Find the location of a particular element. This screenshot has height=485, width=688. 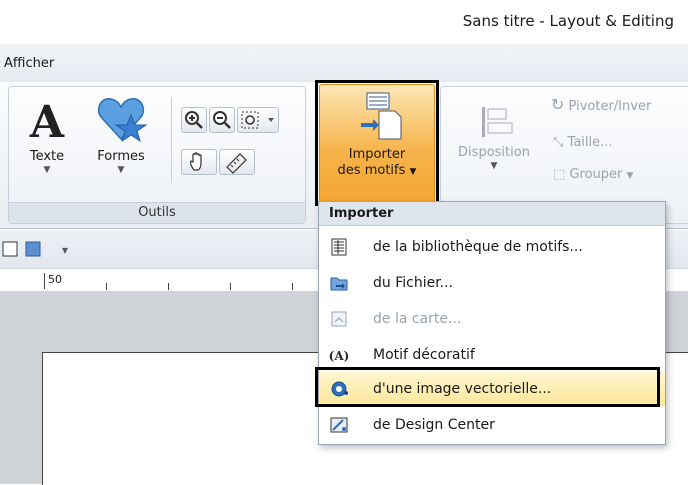

ruler-mark: 50 is located at coordinates (55, 279).